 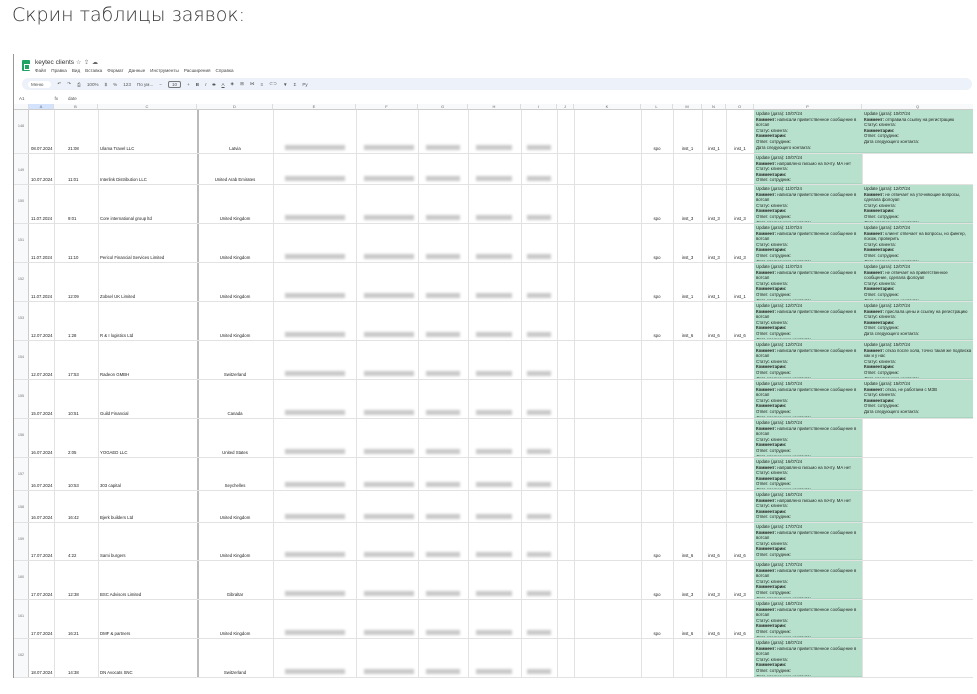 I want to click on time-cell: 17:53, so click(x=73, y=374).